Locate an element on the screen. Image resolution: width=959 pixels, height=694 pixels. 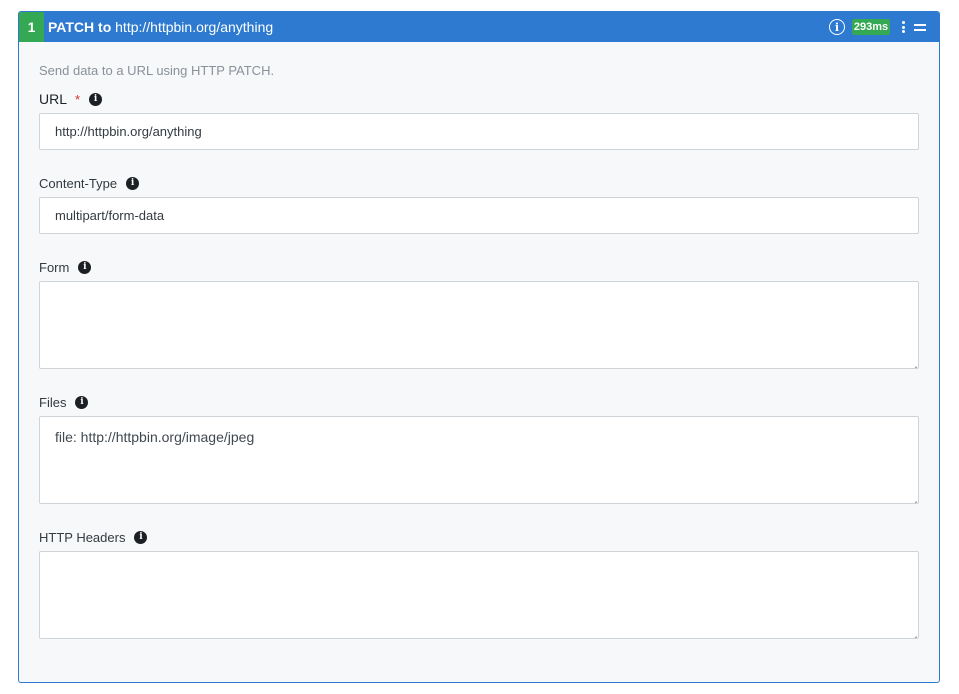
http-headers-textarea is located at coordinates (479, 595).